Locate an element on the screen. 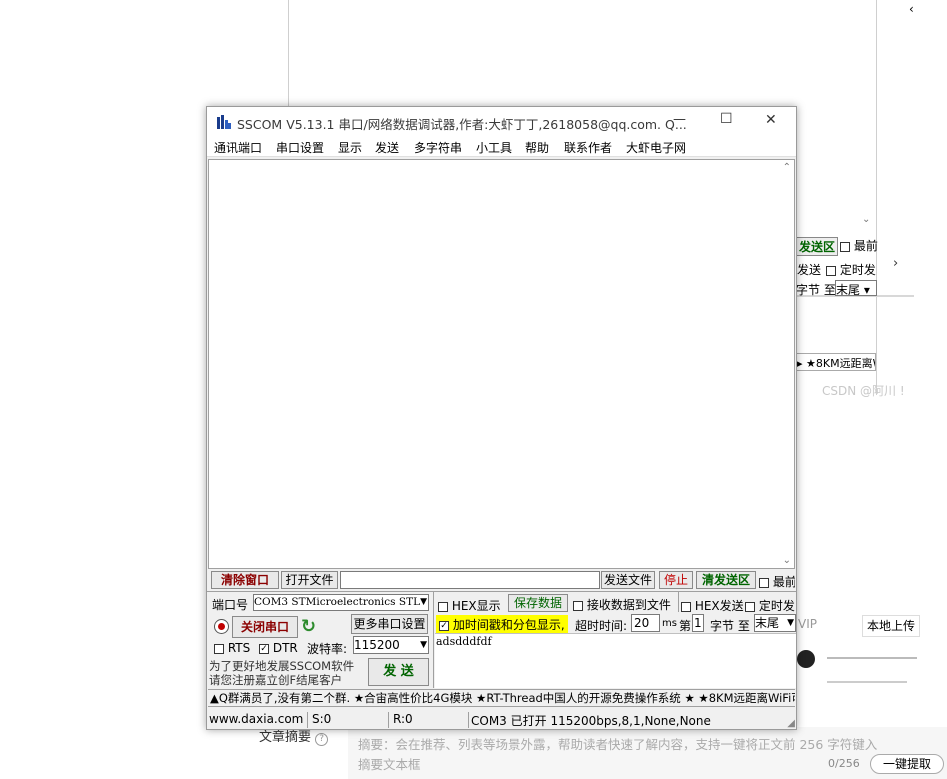  timed-send-checkbox: 定时发 is located at coordinates (770, 605).